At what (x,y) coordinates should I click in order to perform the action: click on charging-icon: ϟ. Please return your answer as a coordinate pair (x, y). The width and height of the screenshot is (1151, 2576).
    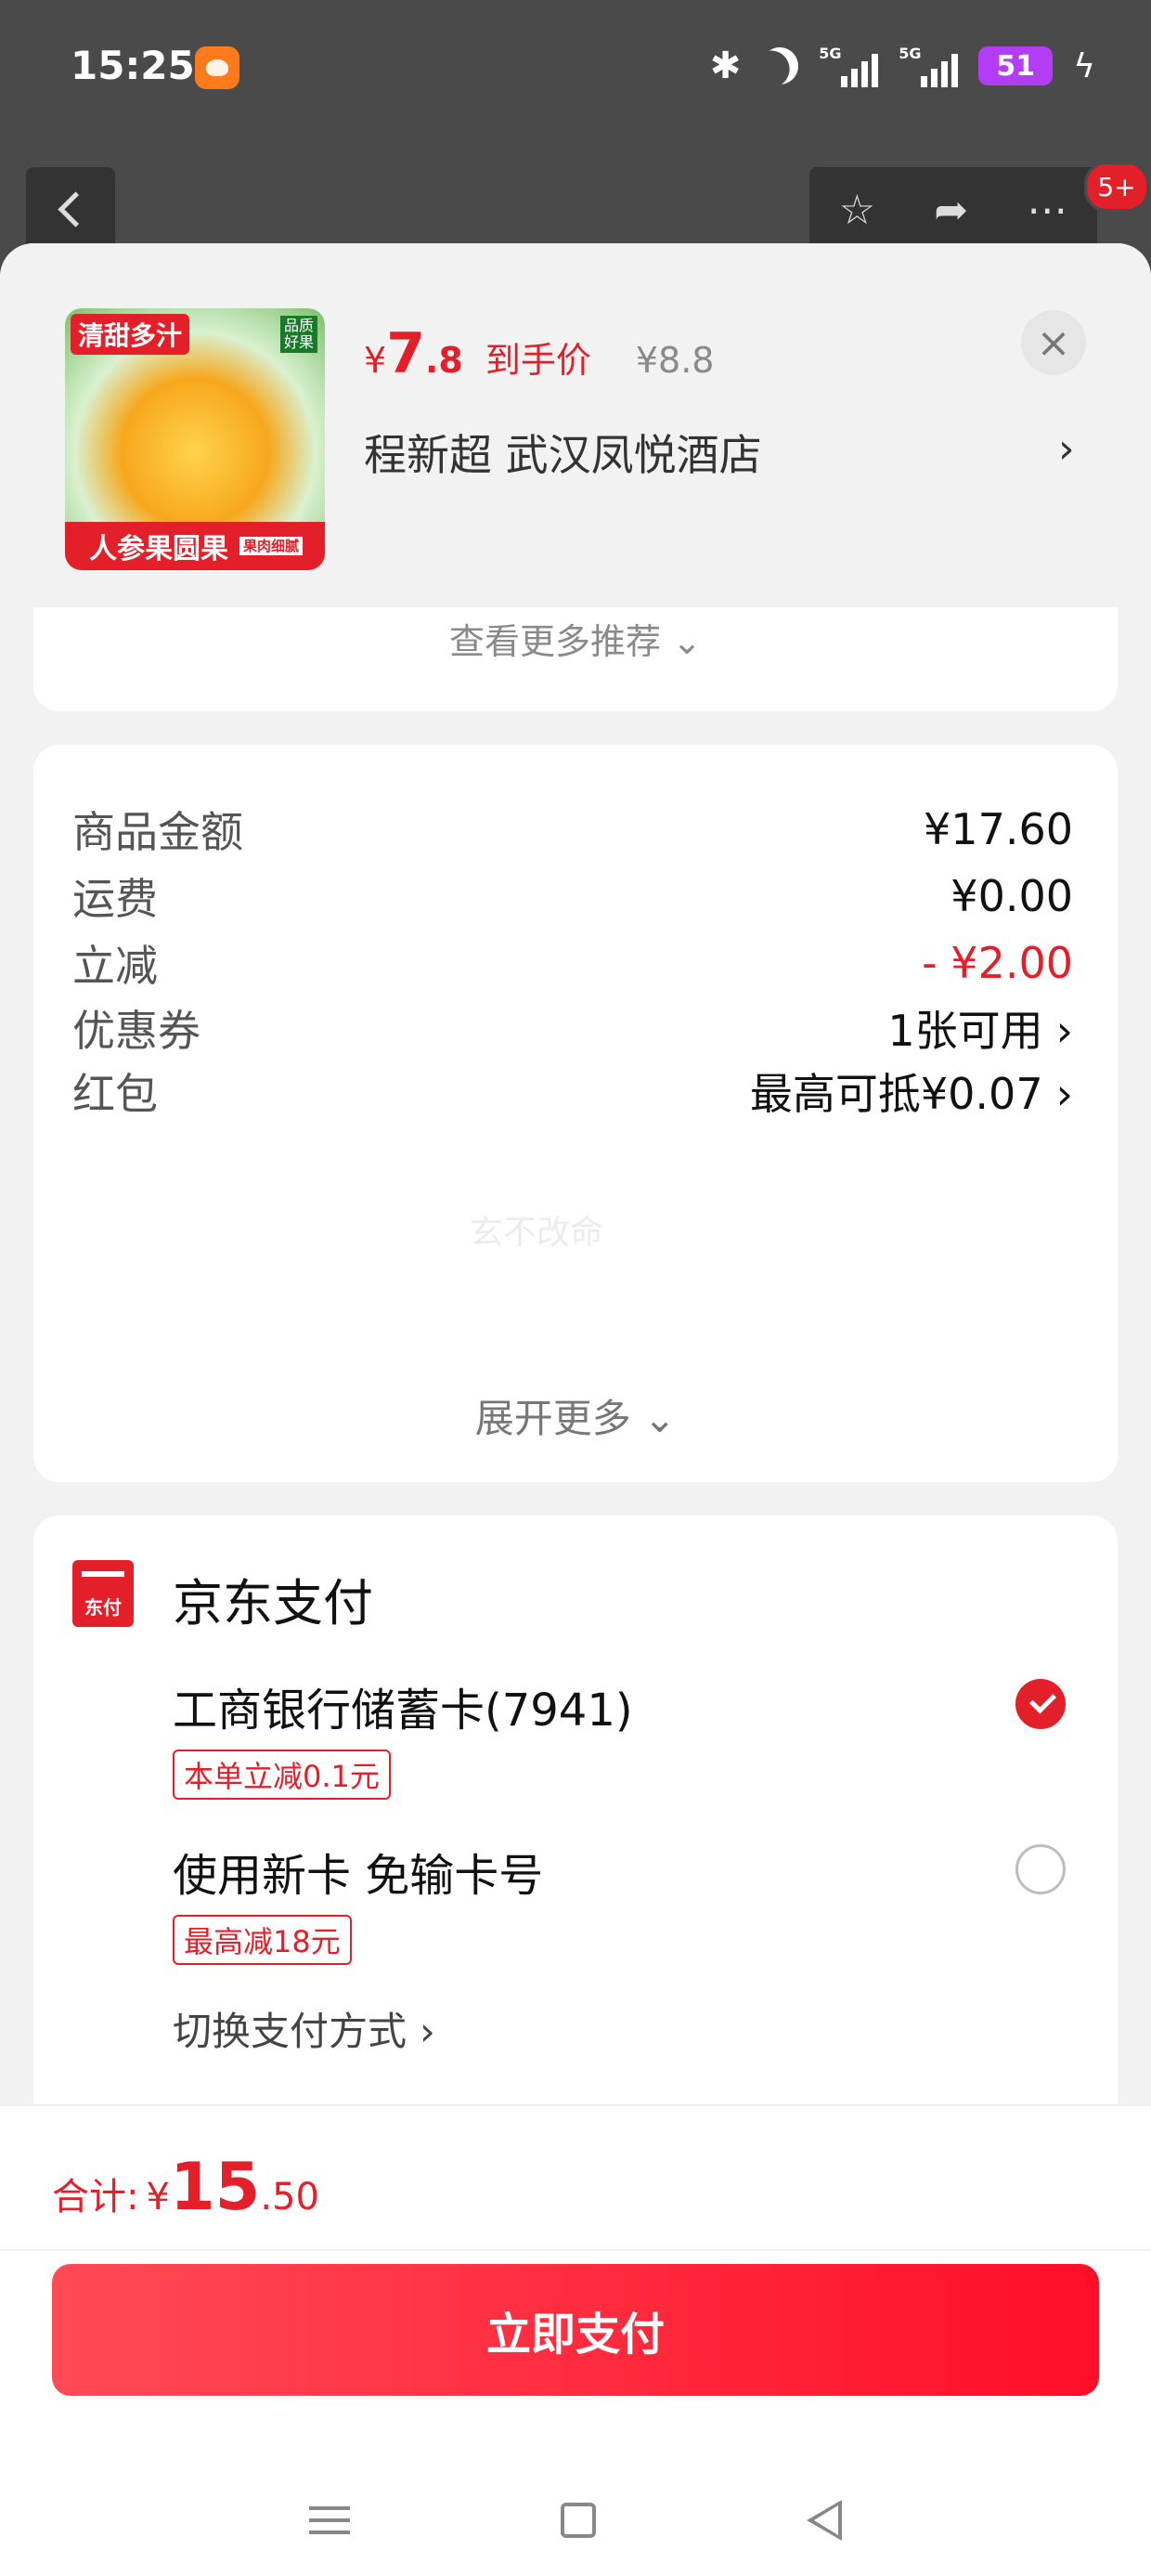
    Looking at the image, I should click on (1084, 66).